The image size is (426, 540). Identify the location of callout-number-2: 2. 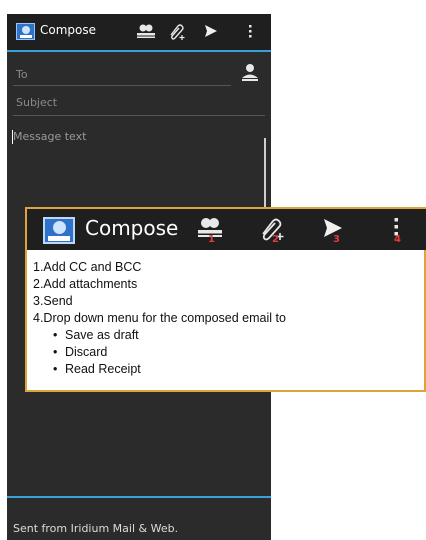
(275, 239).